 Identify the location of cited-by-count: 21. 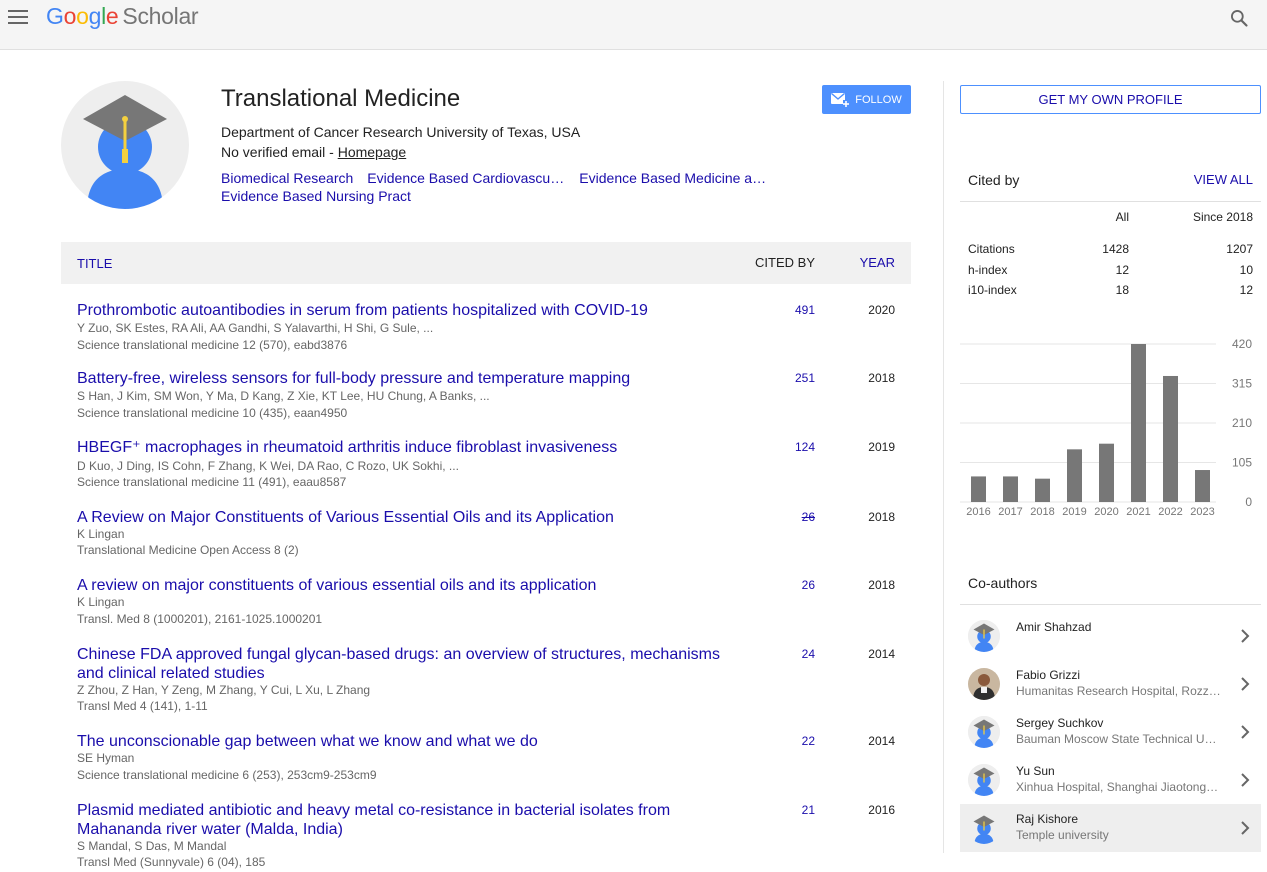
(808, 810).